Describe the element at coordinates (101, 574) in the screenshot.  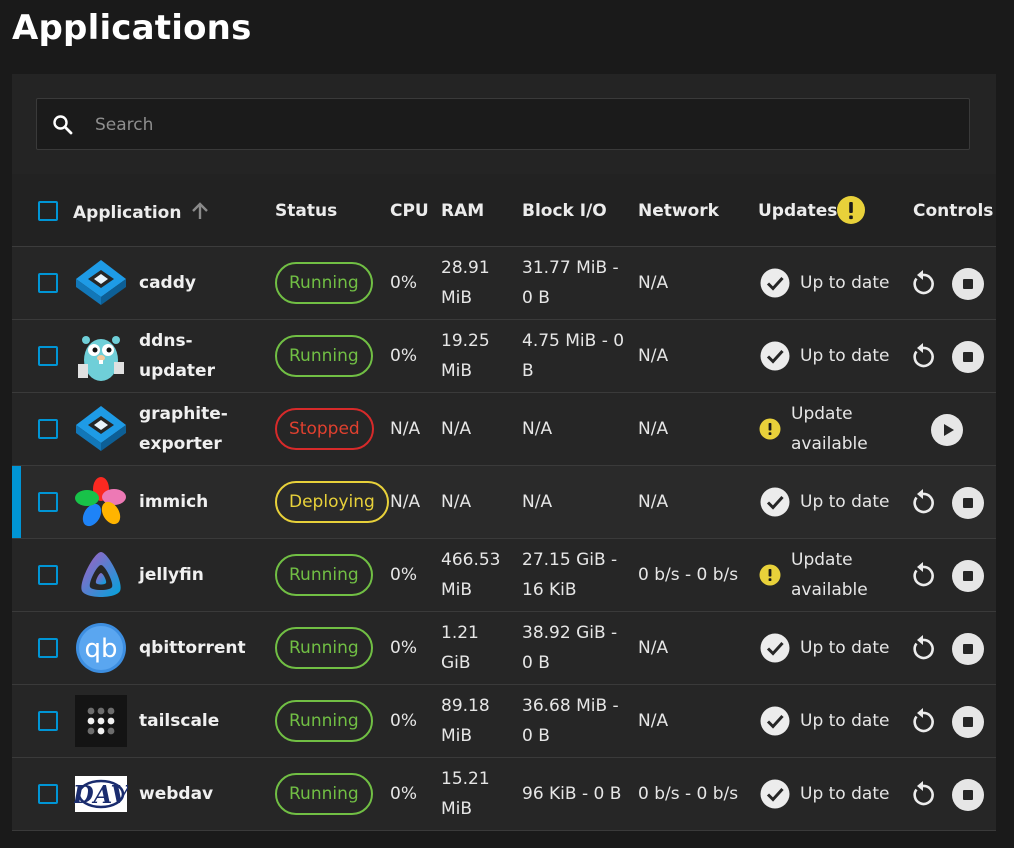
I see `jellyfin-logo-icon` at that location.